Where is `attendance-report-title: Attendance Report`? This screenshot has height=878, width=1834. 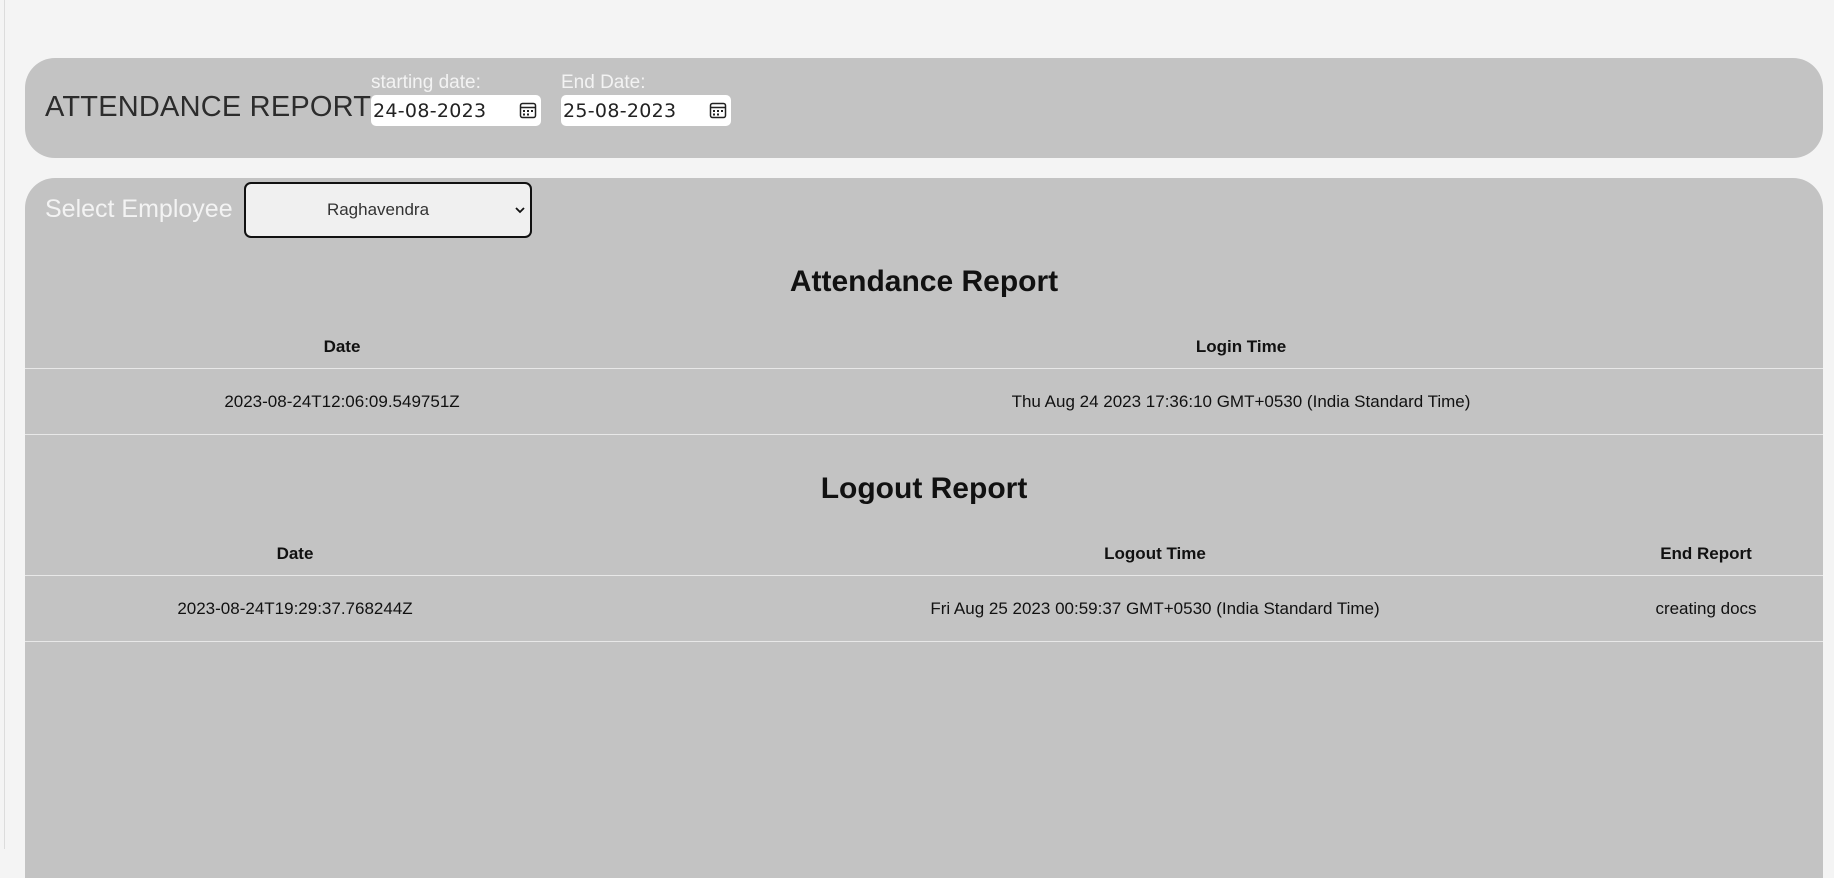
attendance-report-title: Attendance Report is located at coordinates (924, 281).